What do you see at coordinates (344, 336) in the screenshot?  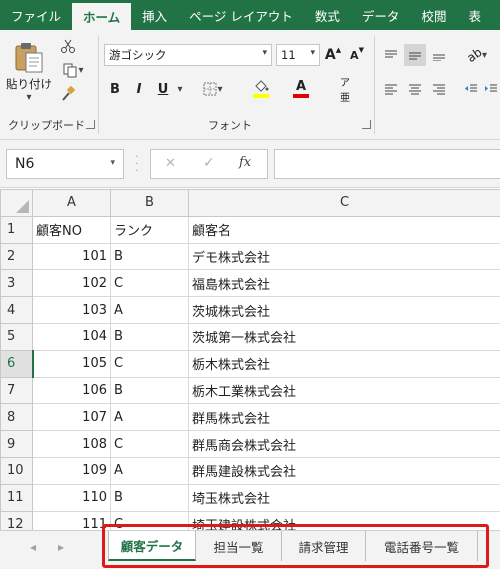 I see `cell-c: 茨城第一株式会社` at bounding box center [344, 336].